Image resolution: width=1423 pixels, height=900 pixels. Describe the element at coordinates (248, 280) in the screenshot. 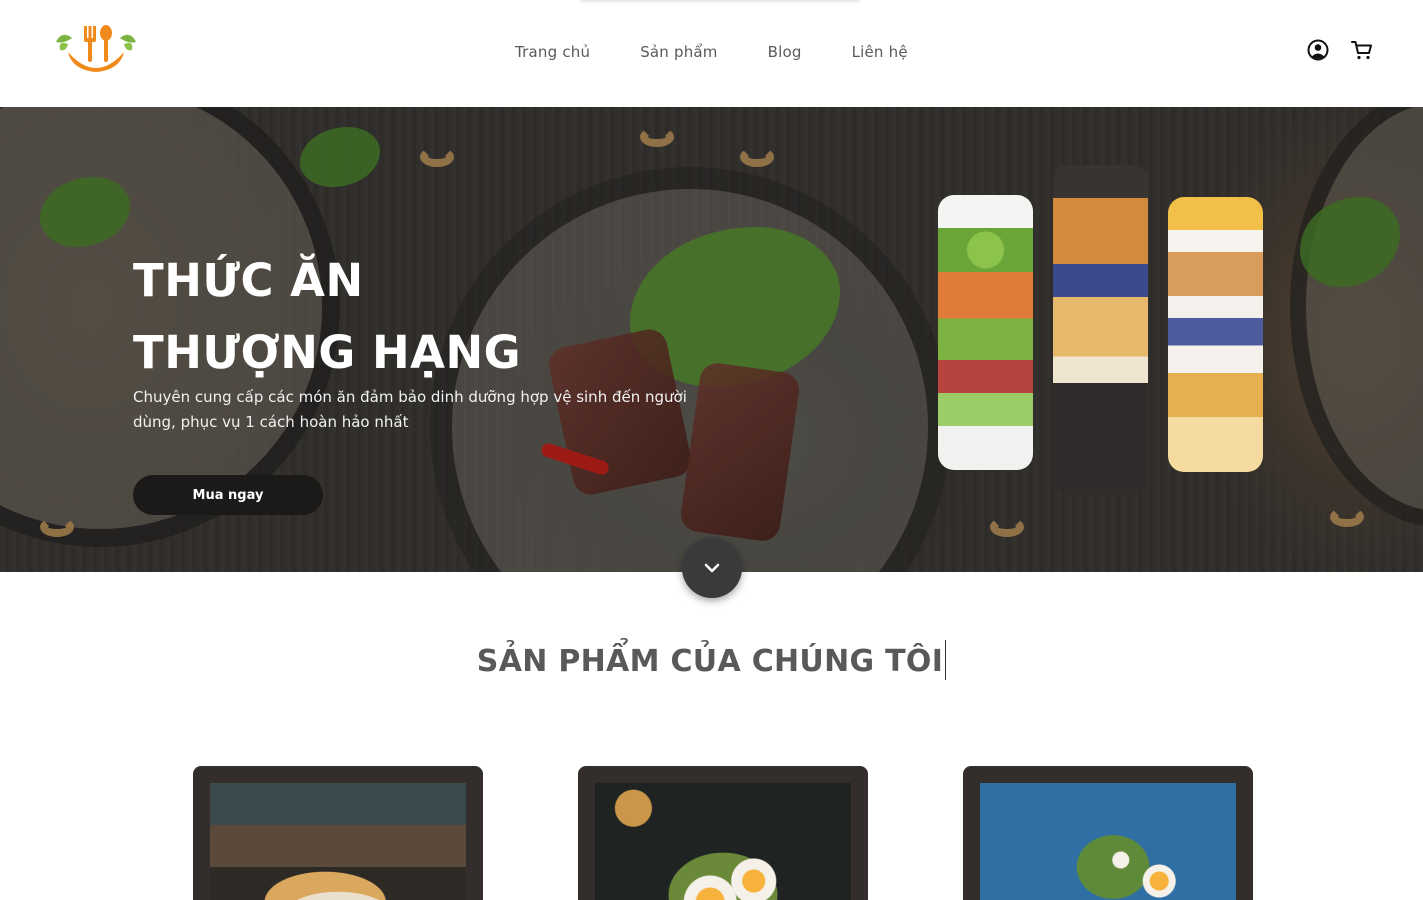

I see `hero-title-line1: THỨC ĂN` at that location.